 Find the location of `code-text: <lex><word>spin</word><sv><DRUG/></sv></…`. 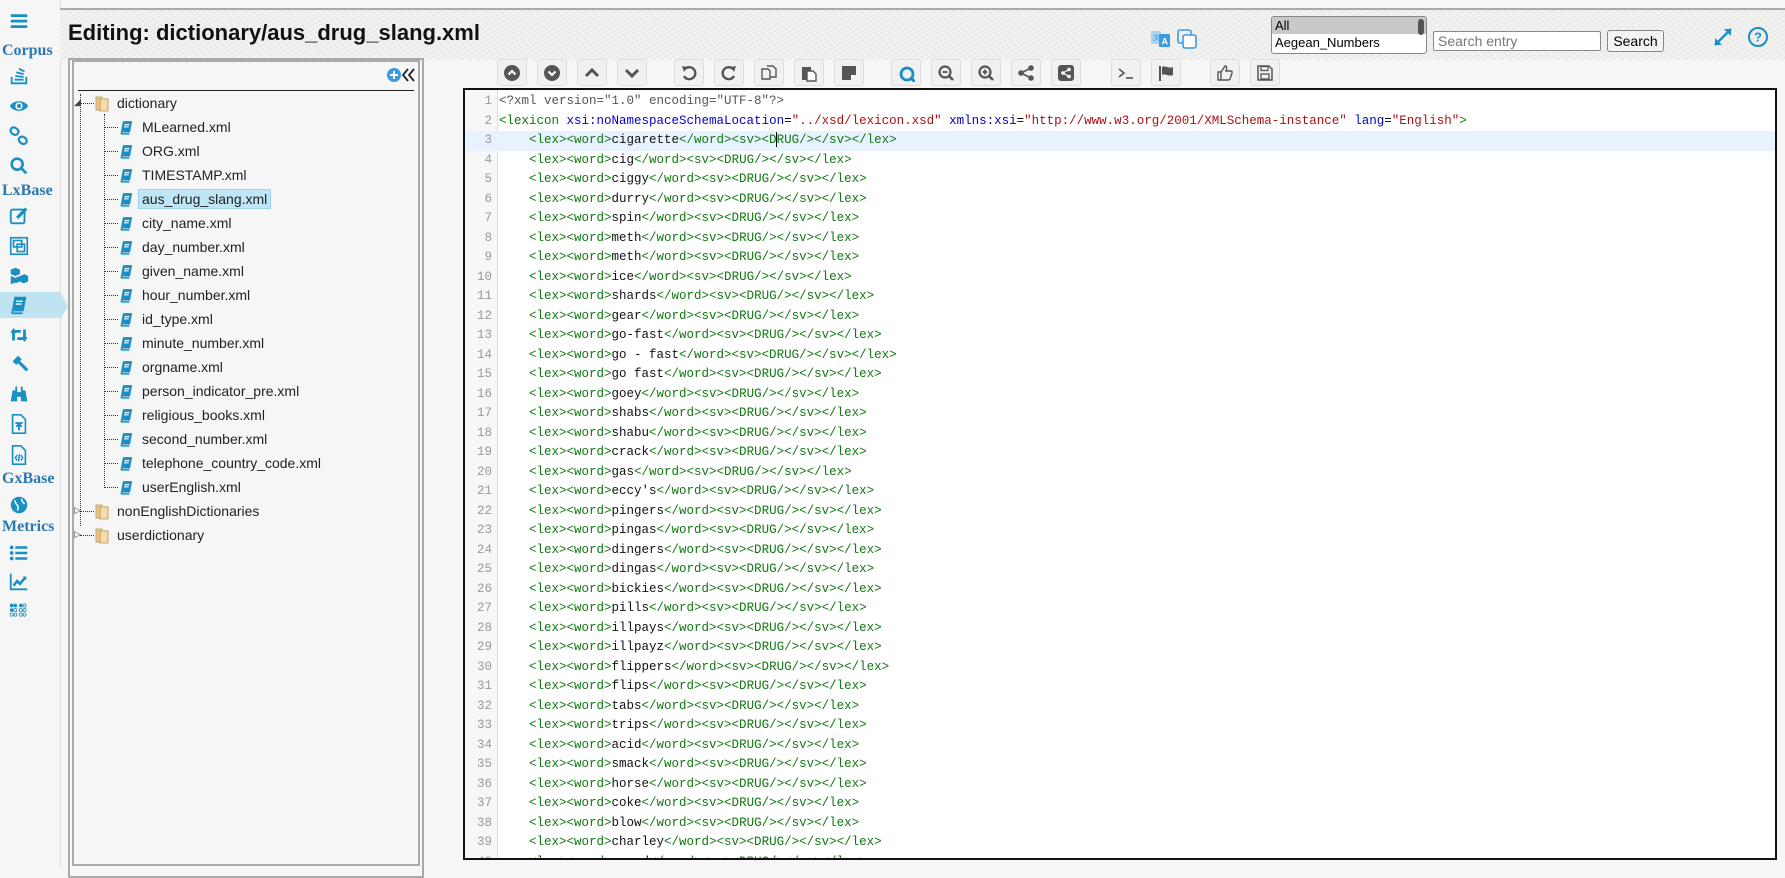

code-text: <lex><word>spin</word><sv><DRUG/></sv></… is located at coordinates (679, 219).